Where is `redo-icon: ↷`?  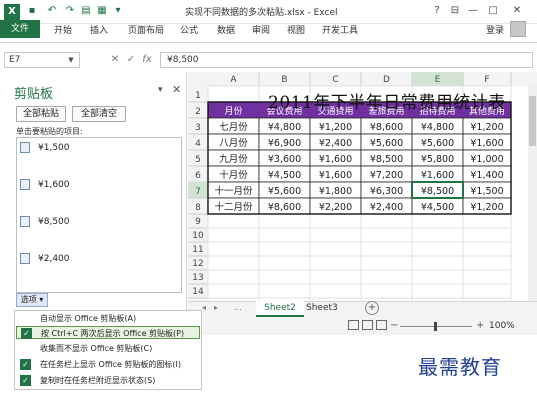
redo-icon: ↷ is located at coordinates (70, 11).